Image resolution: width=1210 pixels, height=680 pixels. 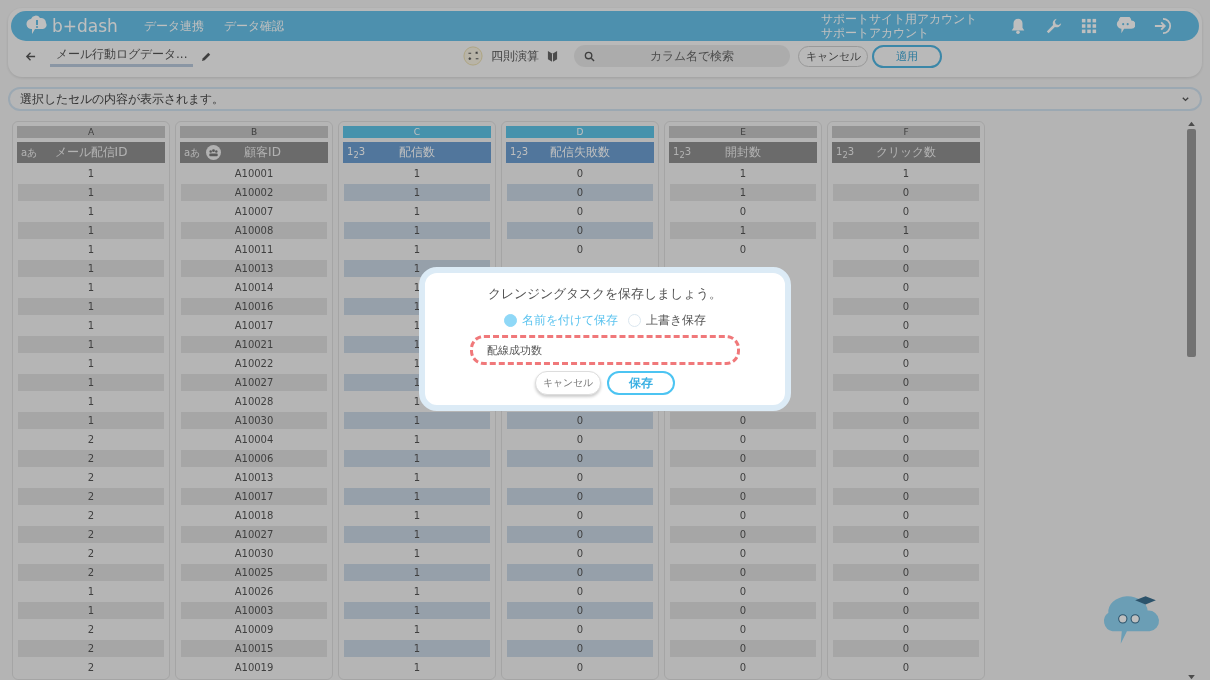 What do you see at coordinates (253, 26) in the screenshot?
I see `nav-link: データ確認` at bounding box center [253, 26].